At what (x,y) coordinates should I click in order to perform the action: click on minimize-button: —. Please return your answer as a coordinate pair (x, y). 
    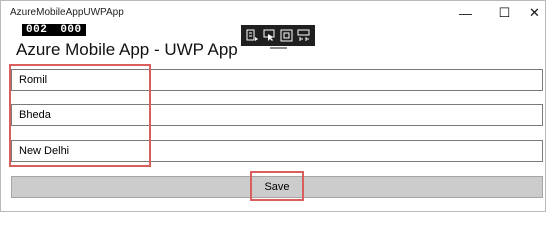
    Looking at the image, I should click on (465, 13).